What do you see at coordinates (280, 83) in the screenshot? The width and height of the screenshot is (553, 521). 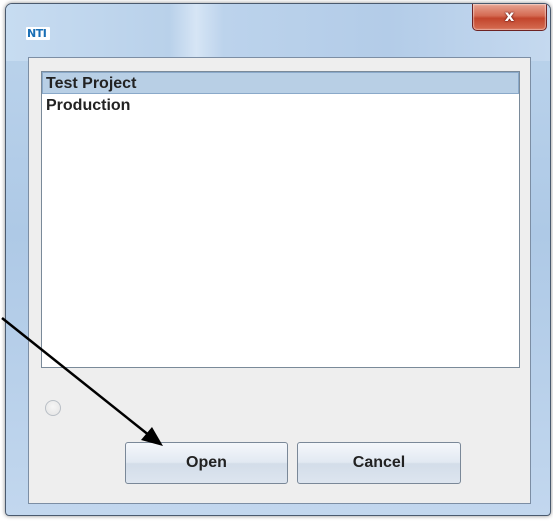 I see `list-item: Test Project` at bounding box center [280, 83].